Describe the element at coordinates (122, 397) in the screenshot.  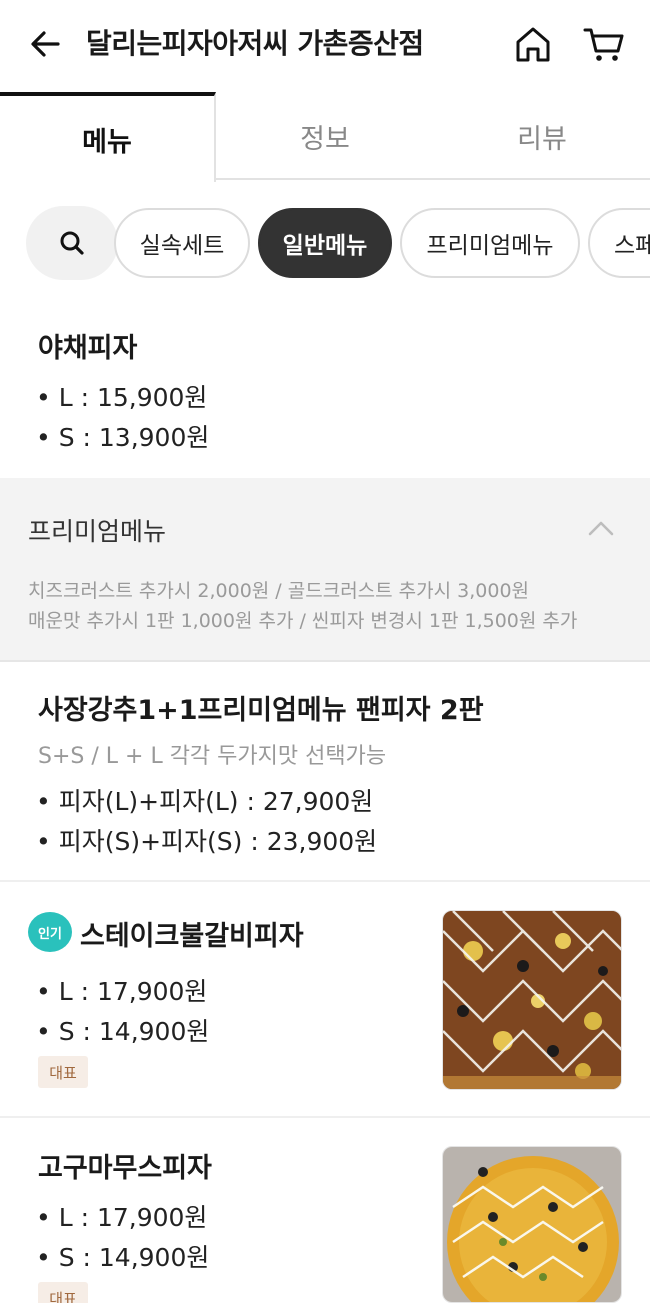
I see `menu-item-price: • L : 15,900원` at that location.